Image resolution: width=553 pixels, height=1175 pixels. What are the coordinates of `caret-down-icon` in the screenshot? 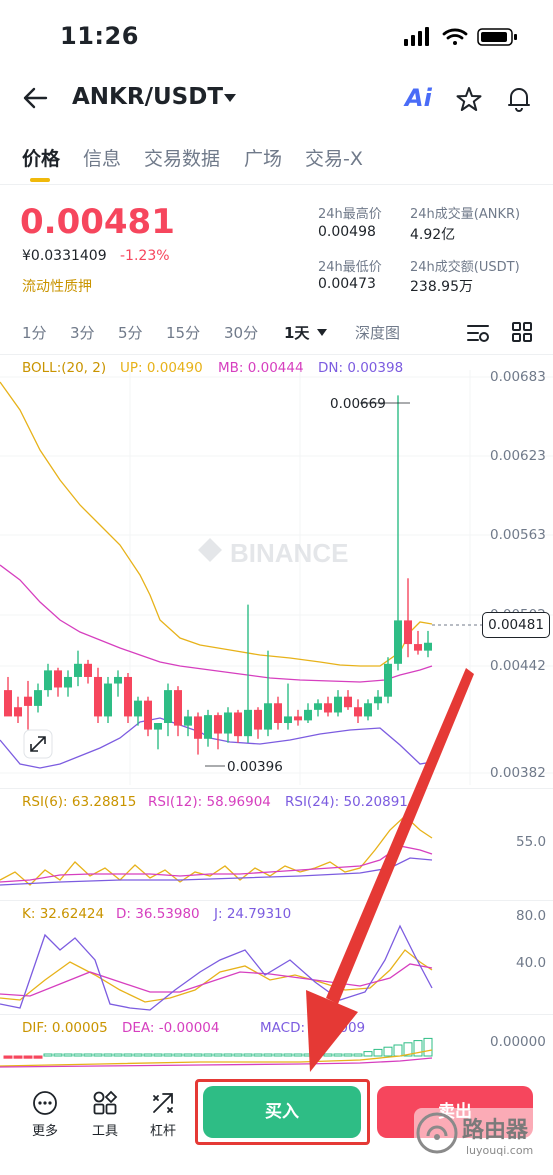 It's located at (230, 98).